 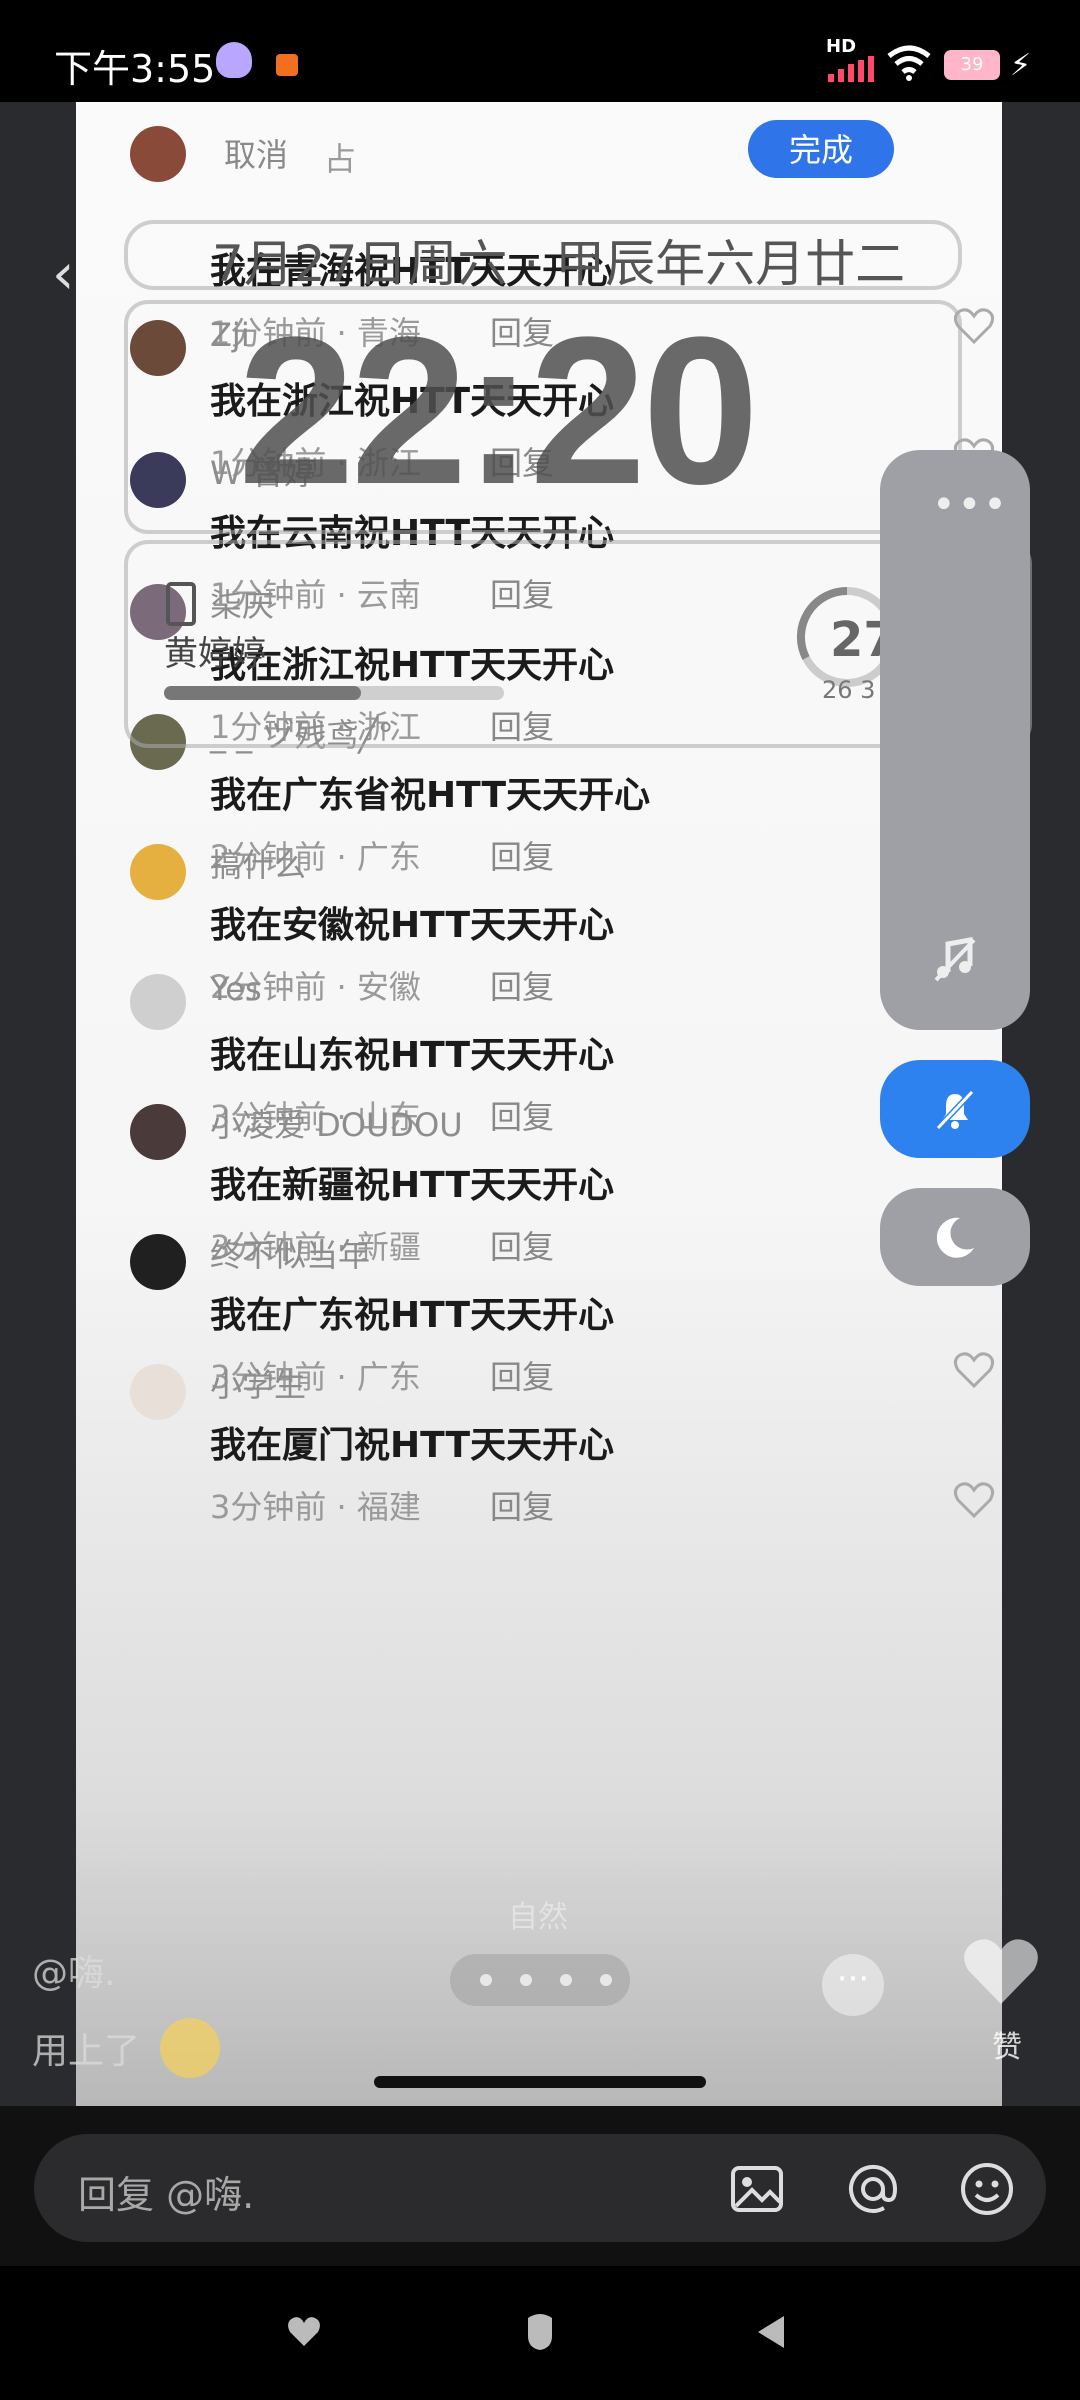 What do you see at coordinates (540, 2082) in the screenshot?
I see `home-indicator` at bounding box center [540, 2082].